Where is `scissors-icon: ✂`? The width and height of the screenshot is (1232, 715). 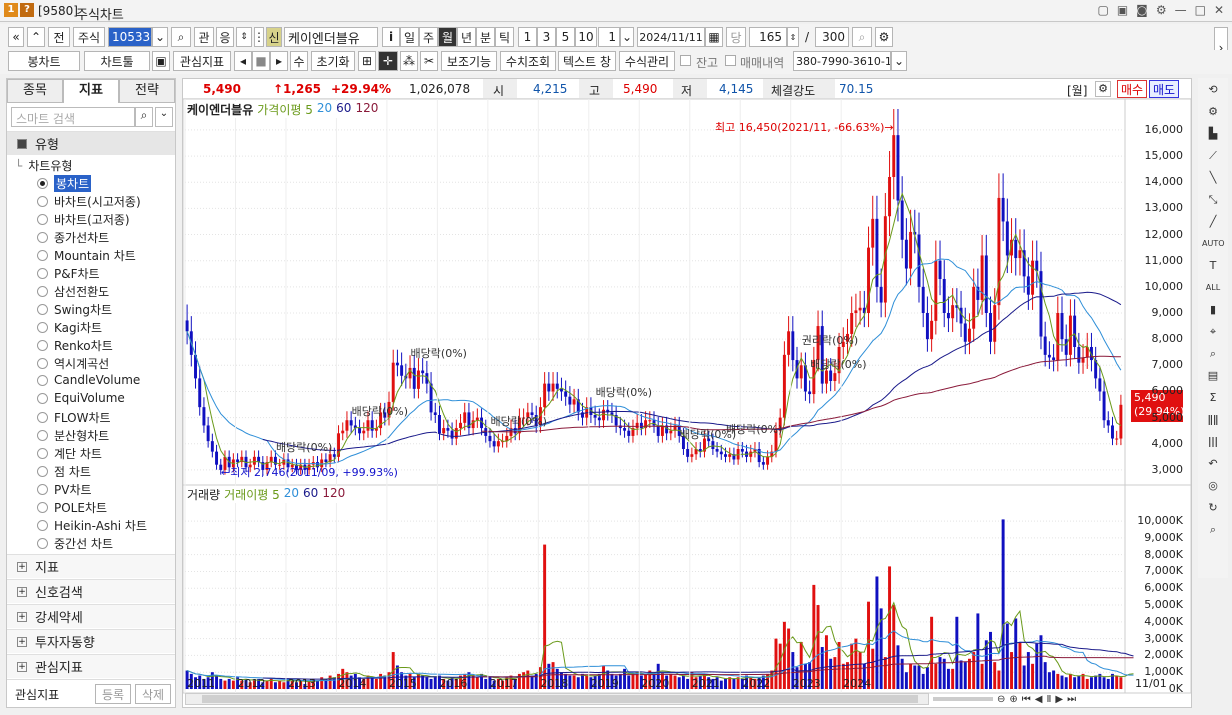
scissors-icon: ✂ is located at coordinates (429, 61).